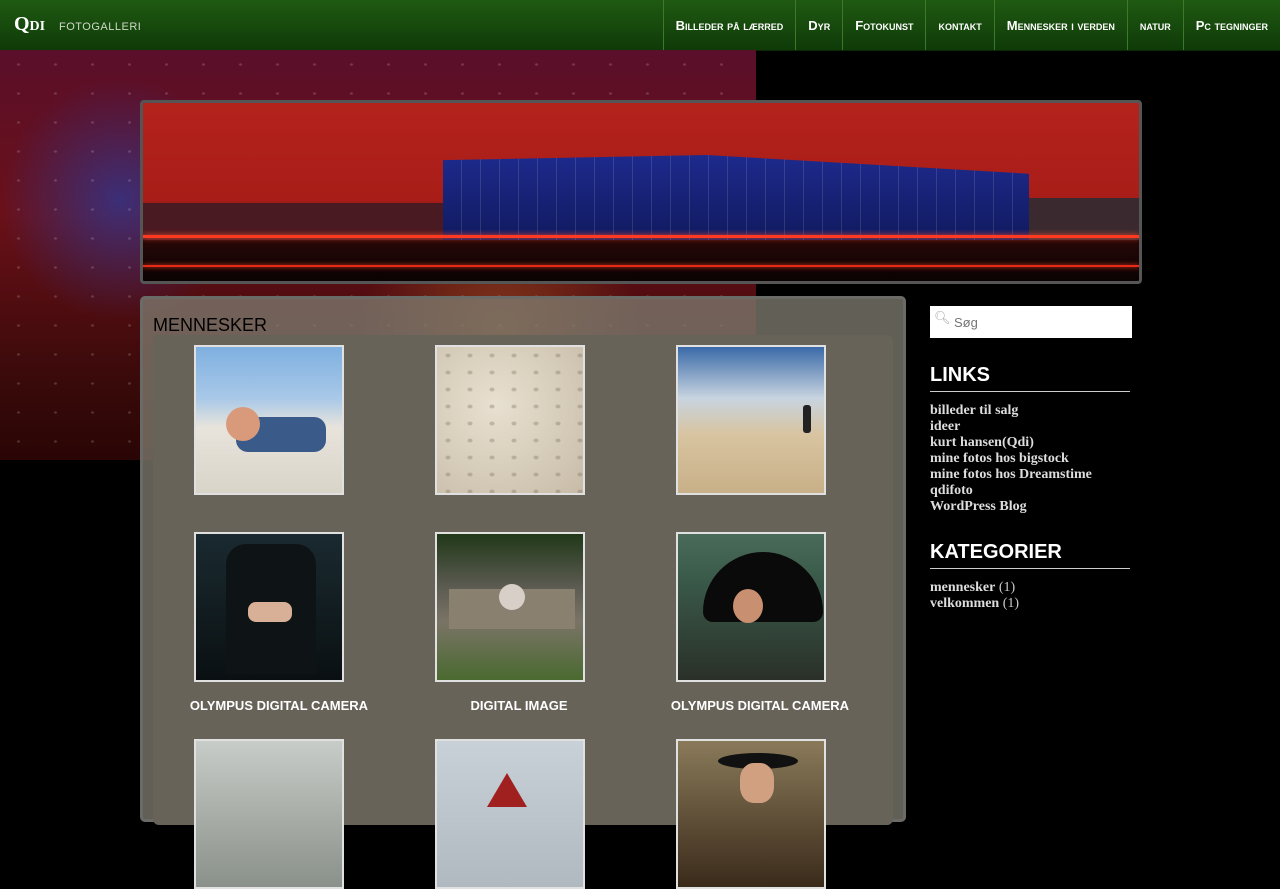 Image resolution: width=1280 pixels, height=889 pixels. I want to click on search-box: 🔍︎, so click(1031, 322).